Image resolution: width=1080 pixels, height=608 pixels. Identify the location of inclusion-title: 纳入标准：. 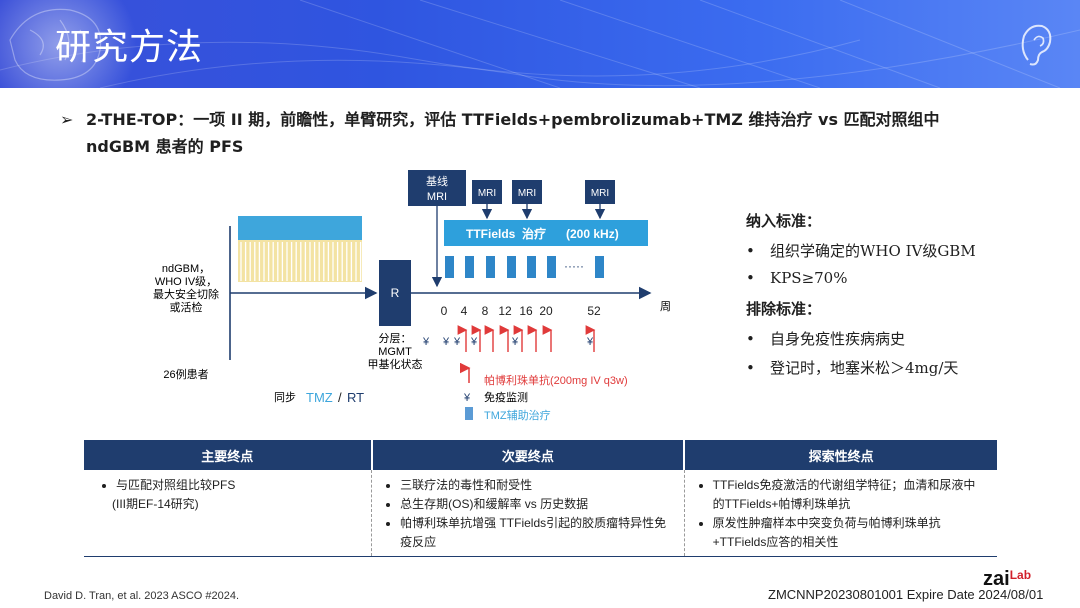
(784, 221).